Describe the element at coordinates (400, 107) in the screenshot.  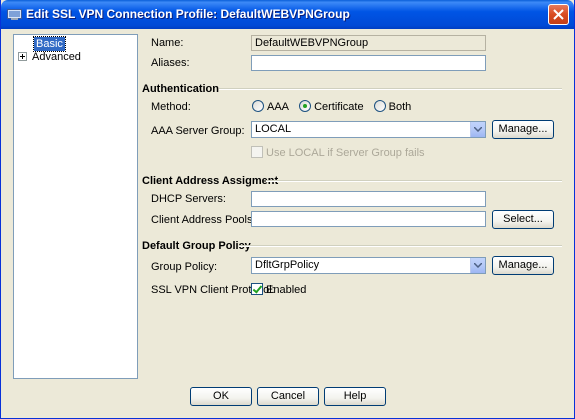
I see `method-both-label: Both` at that location.